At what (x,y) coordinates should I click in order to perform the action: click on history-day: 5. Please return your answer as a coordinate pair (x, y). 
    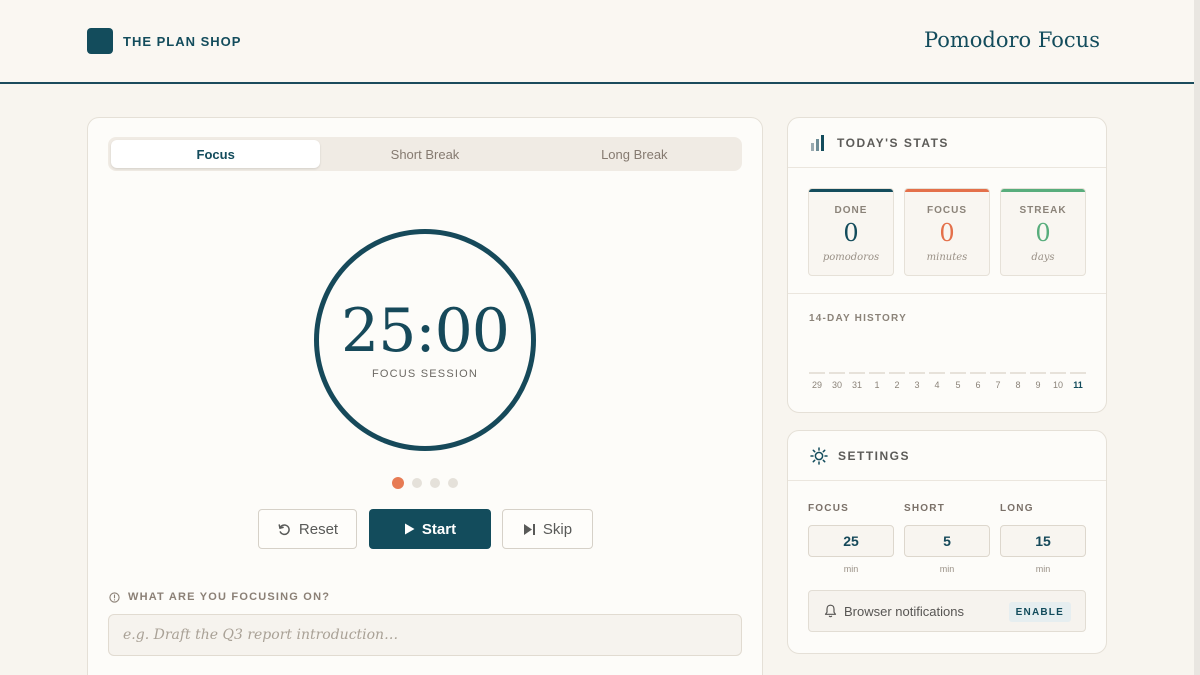
    Looking at the image, I should click on (958, 381).